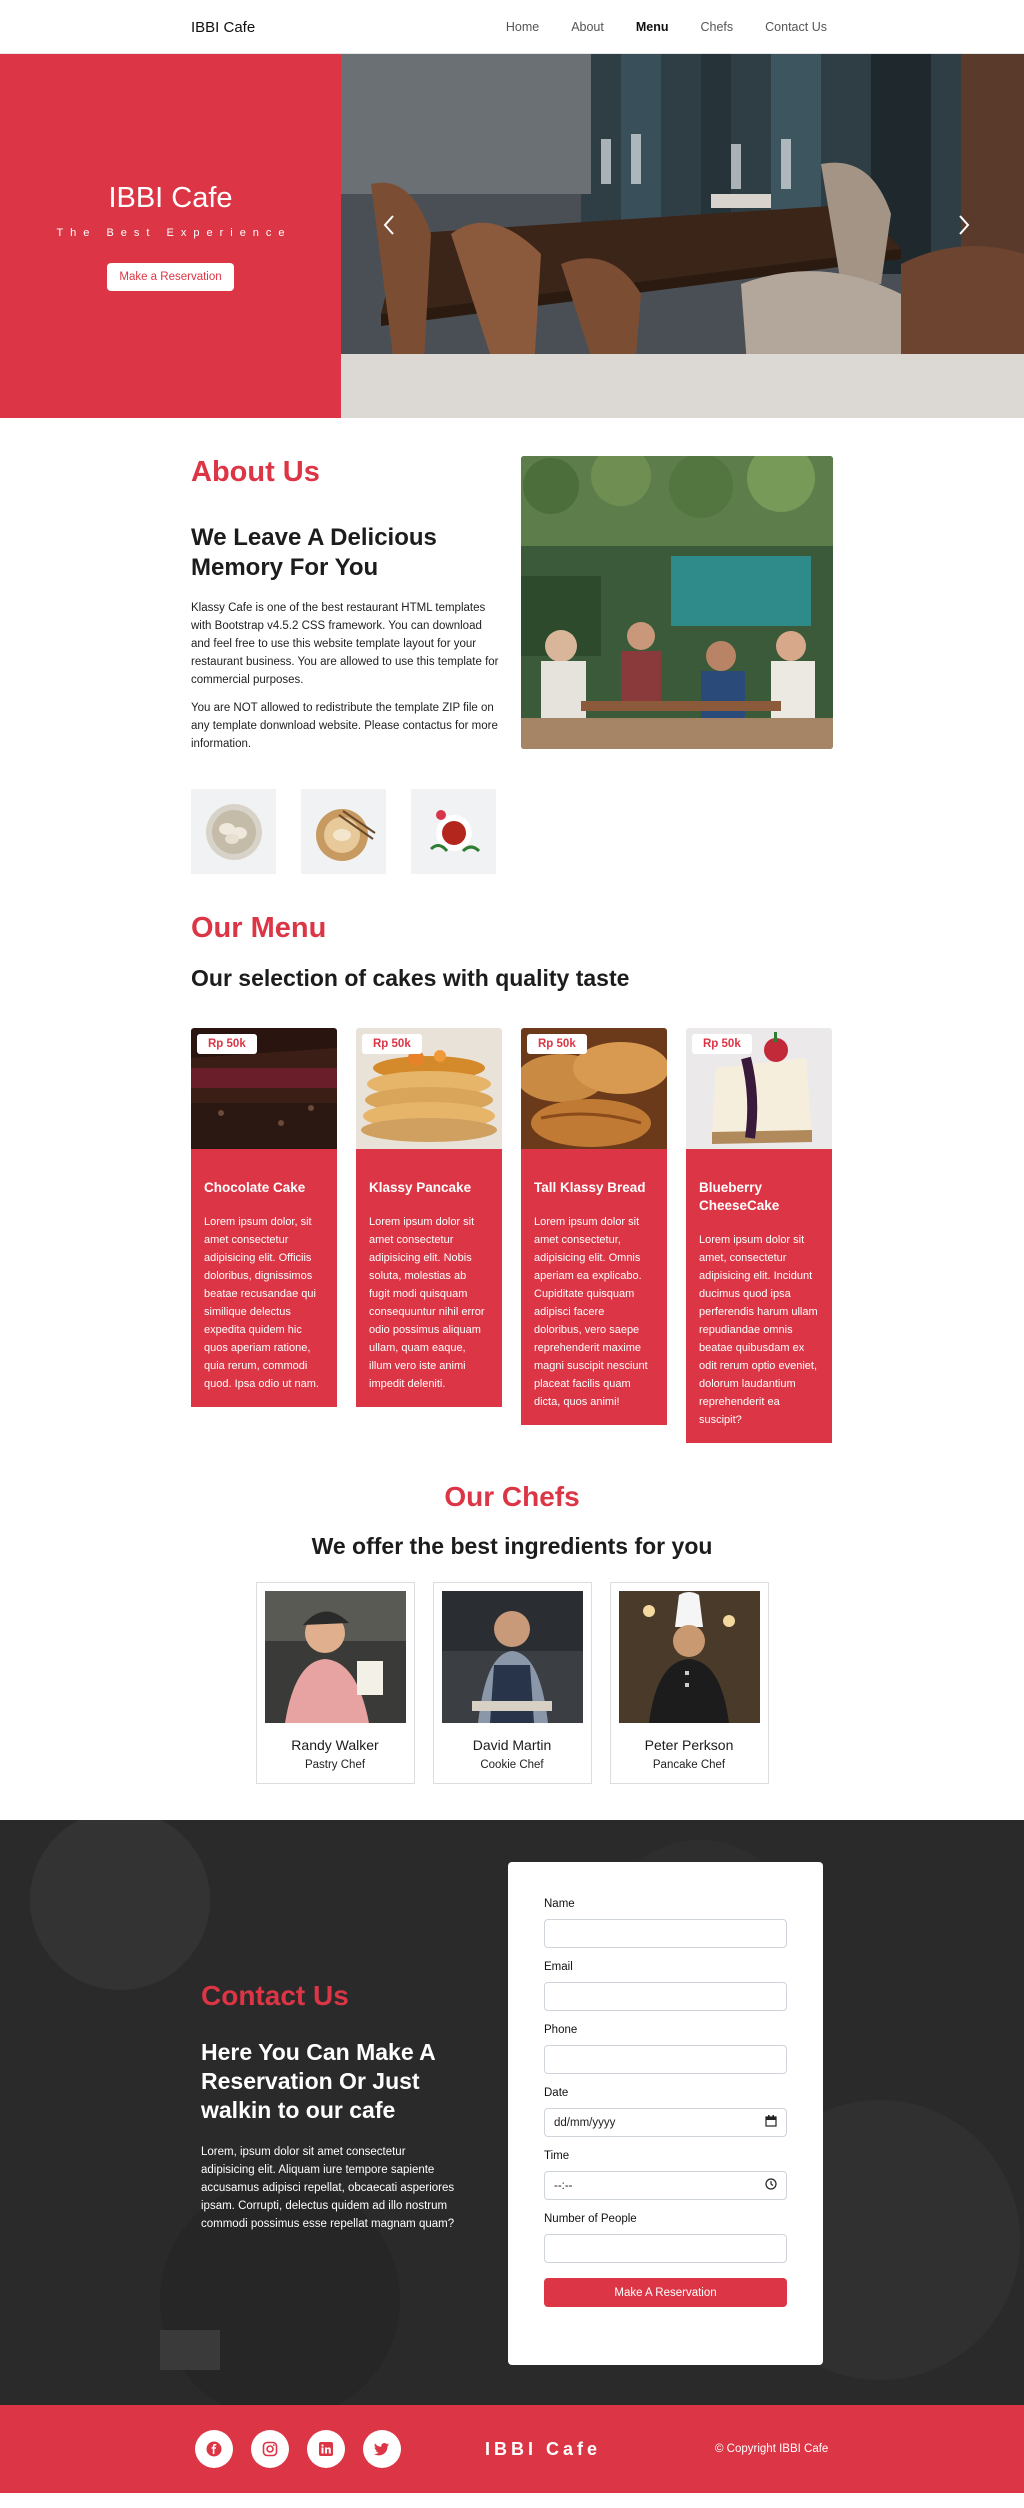  Describe the element at coordinates (255, 472) in the screenshot. I see `about-title: About Us` at that location.